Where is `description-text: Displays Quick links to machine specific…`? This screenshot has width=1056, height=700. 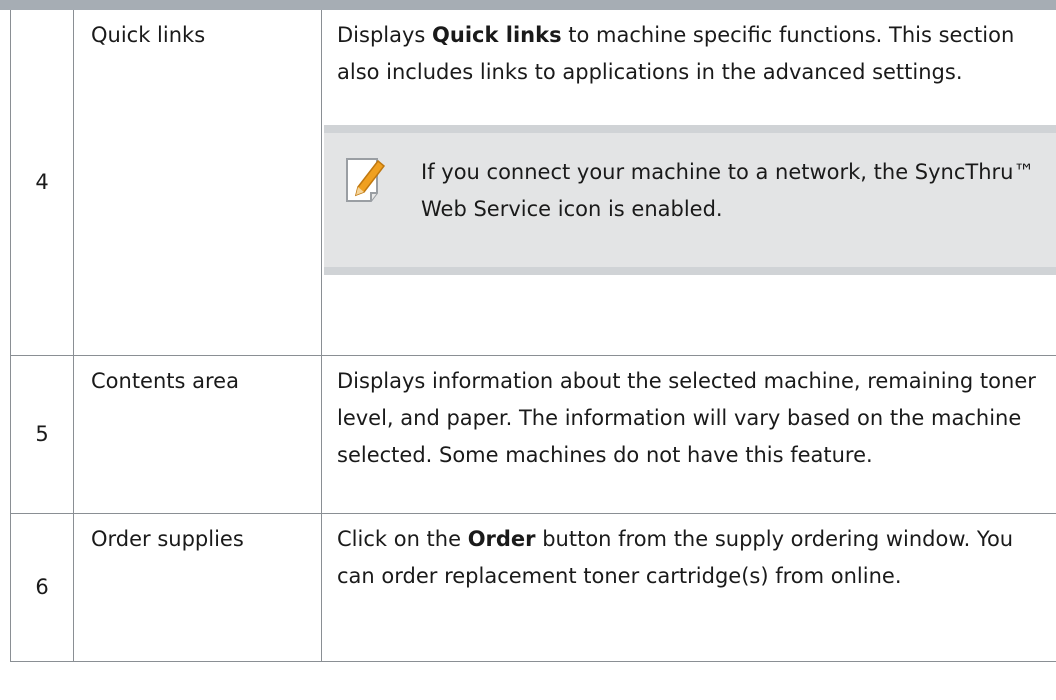 description-text: Displays Quick links to machine specific… is located at coordinates (696, 54).